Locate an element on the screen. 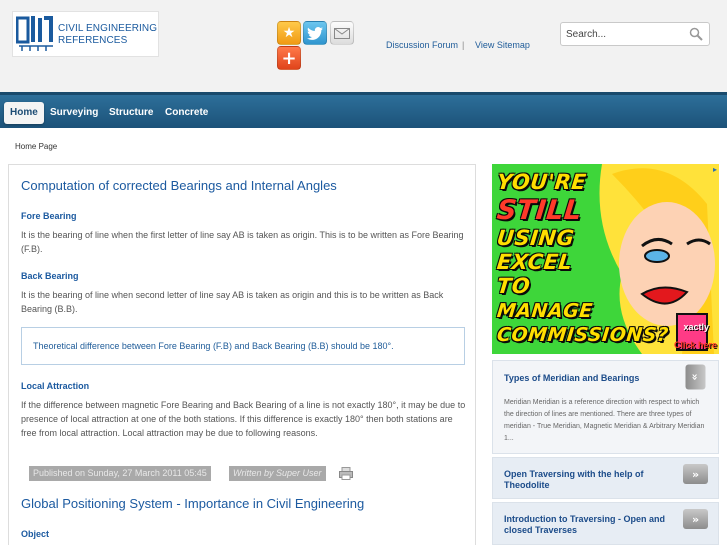  email-share-button is located at coordinates (342, 33).